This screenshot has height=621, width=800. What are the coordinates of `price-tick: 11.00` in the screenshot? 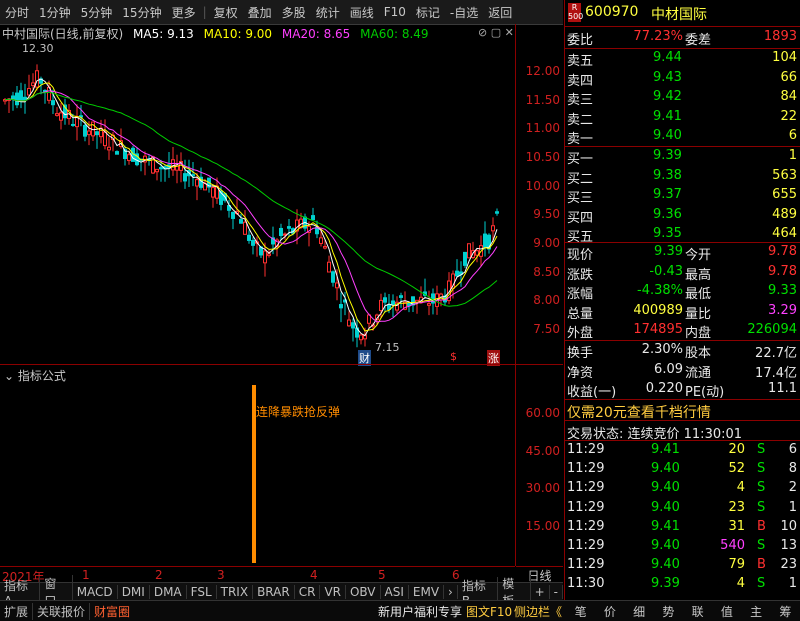 It's located at (542, 128).